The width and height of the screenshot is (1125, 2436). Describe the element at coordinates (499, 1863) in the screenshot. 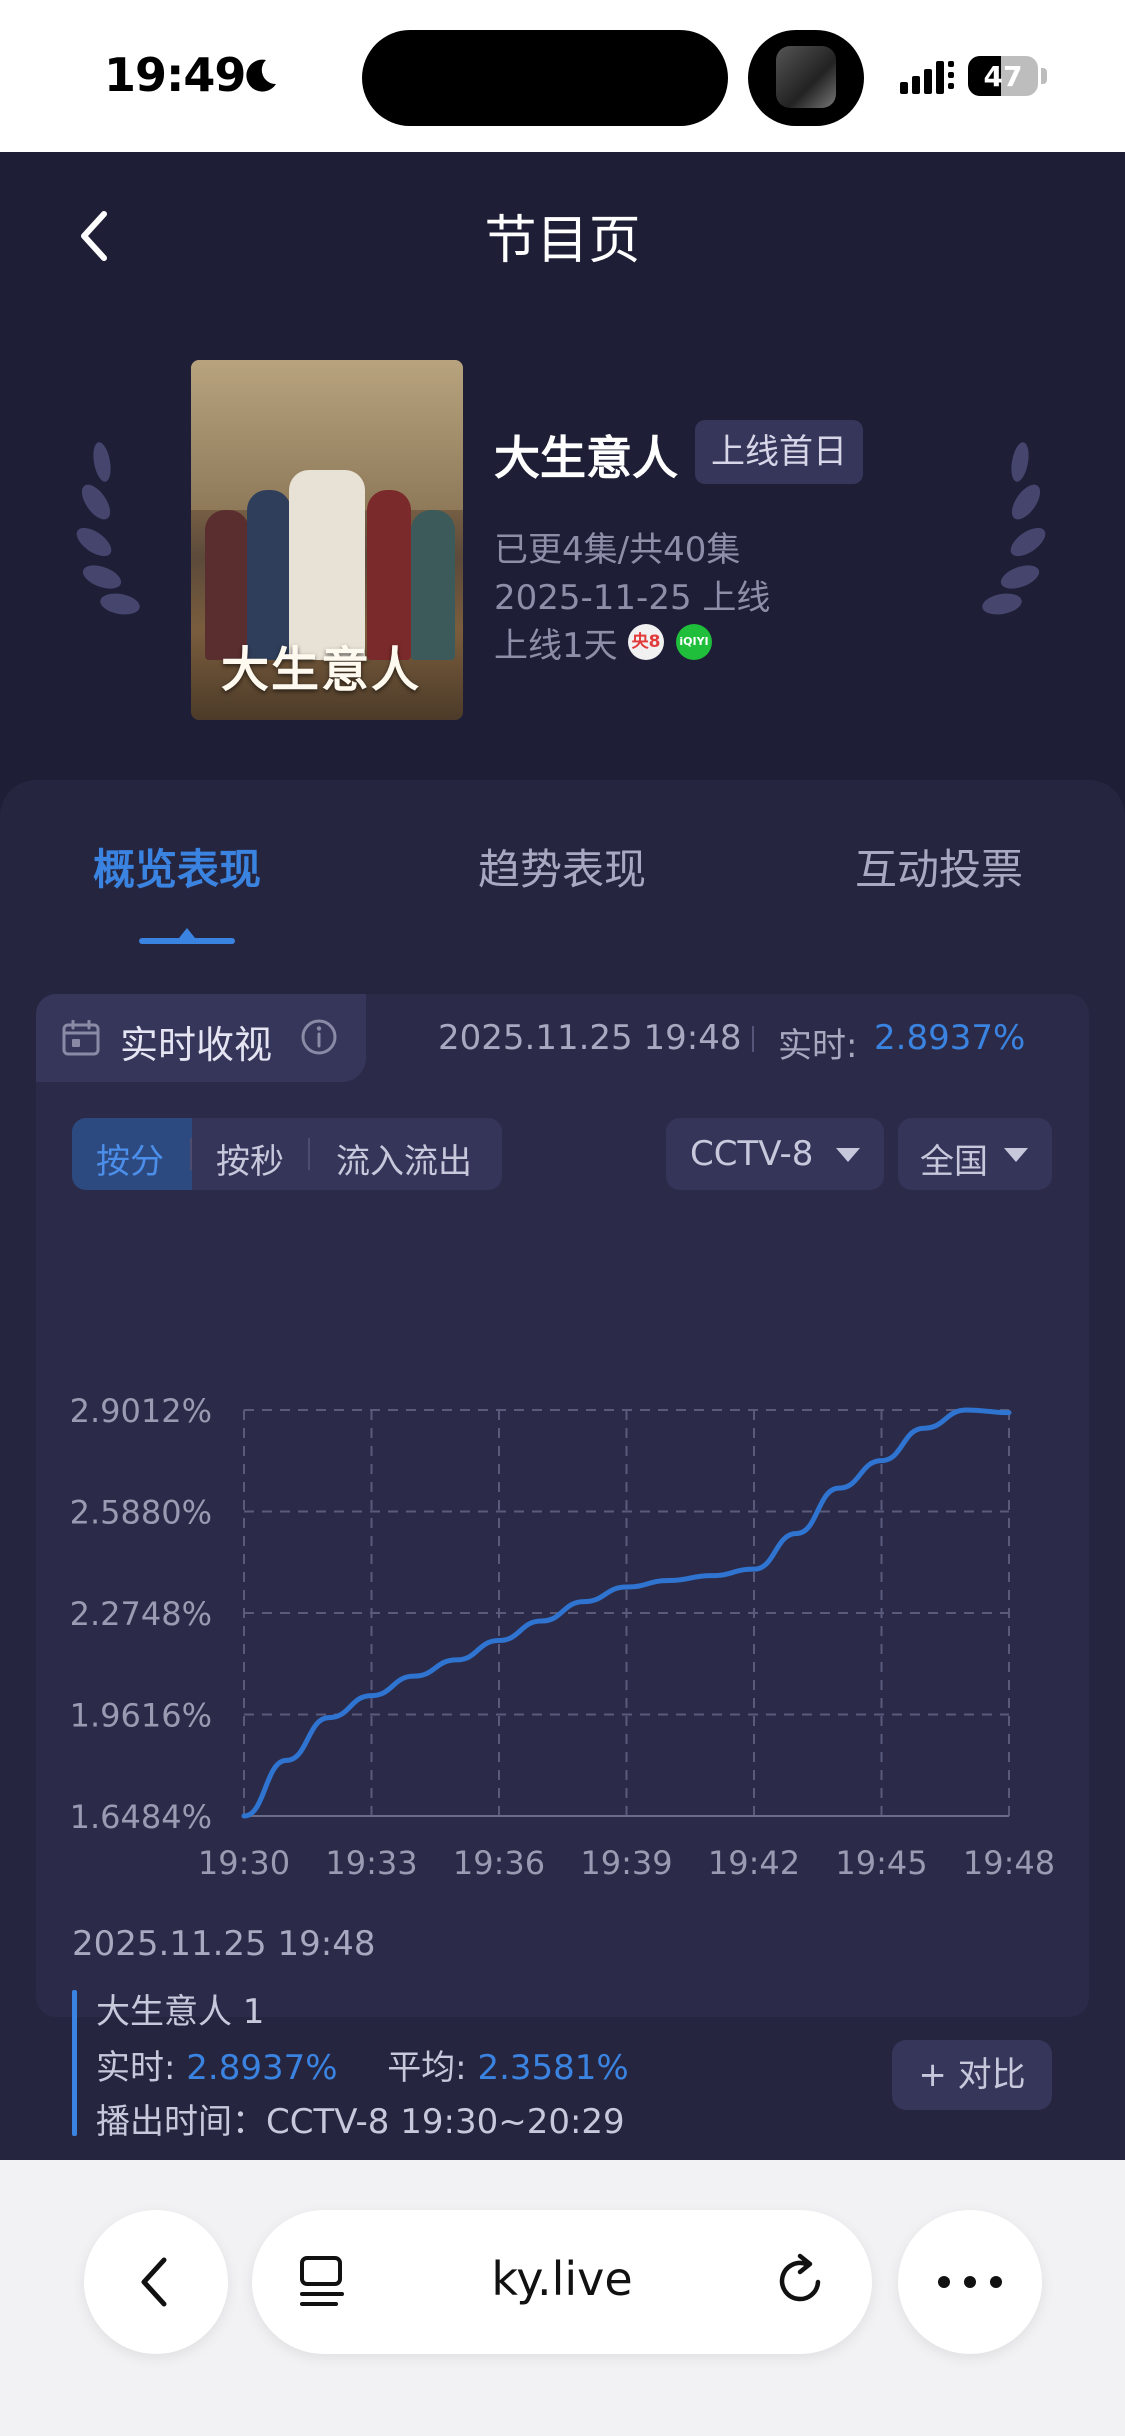

I see `x-tick-label: 19:36` at that location.